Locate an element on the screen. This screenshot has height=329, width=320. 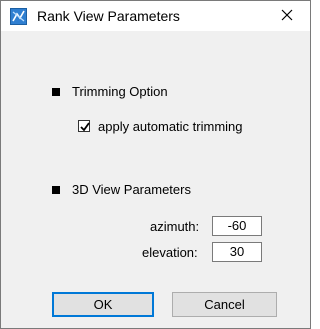
window-title: Rank View Parameters is located at coordinates (108, 16).